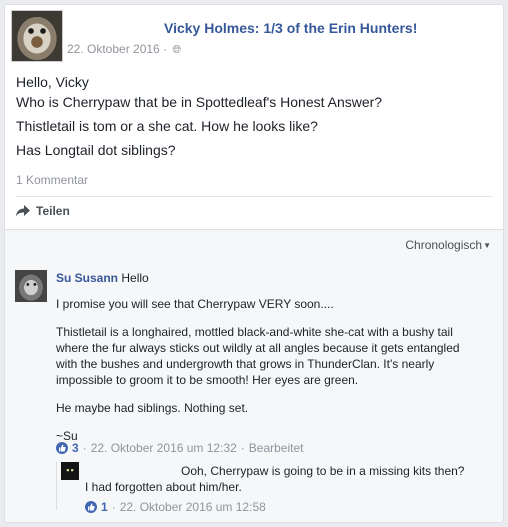 This screenshot has height=527, width=508. Describe the element at coordinates (163, 487) in the screenshot. I see `reply-line: I had forgotten about him/her.` at that location.